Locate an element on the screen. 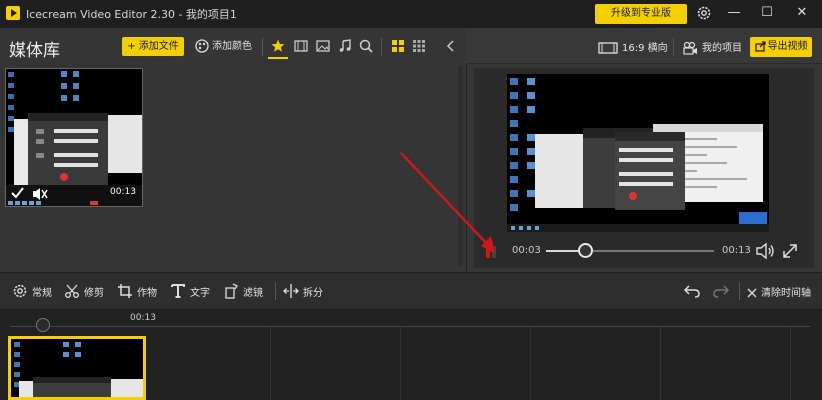  add-color-button: 添加颜色 is located at coordinates (223, 46).